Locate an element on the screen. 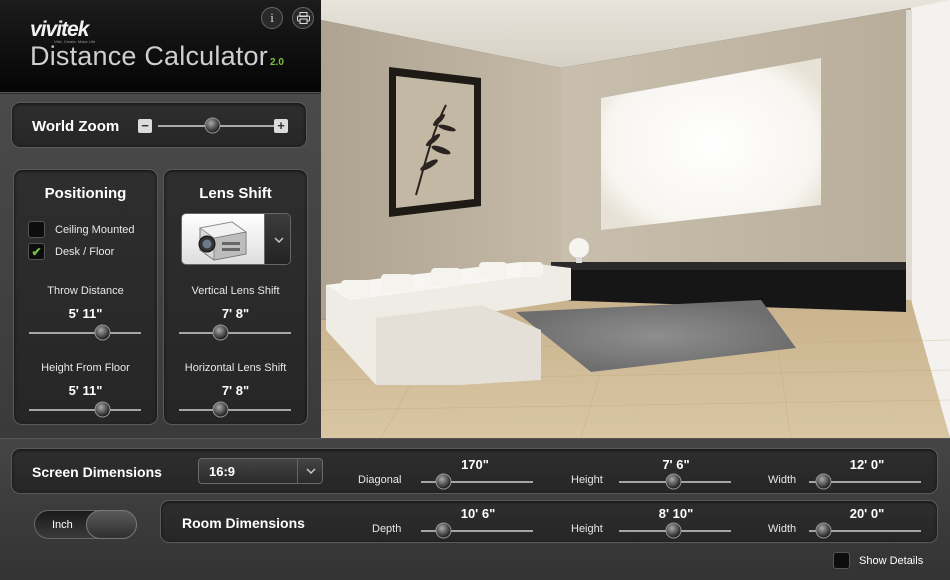  projector-model-select is located at coordinates (236, 239).